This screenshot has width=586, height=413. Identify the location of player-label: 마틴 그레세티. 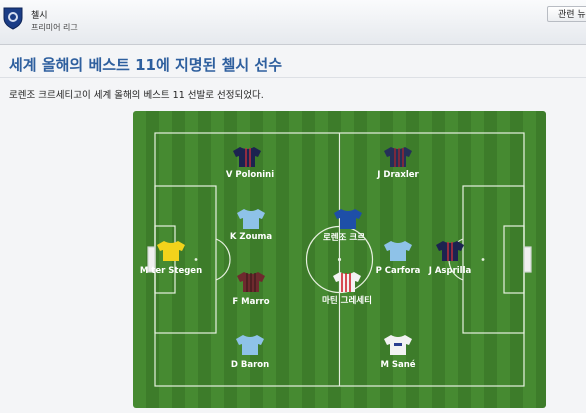
(347, 300).